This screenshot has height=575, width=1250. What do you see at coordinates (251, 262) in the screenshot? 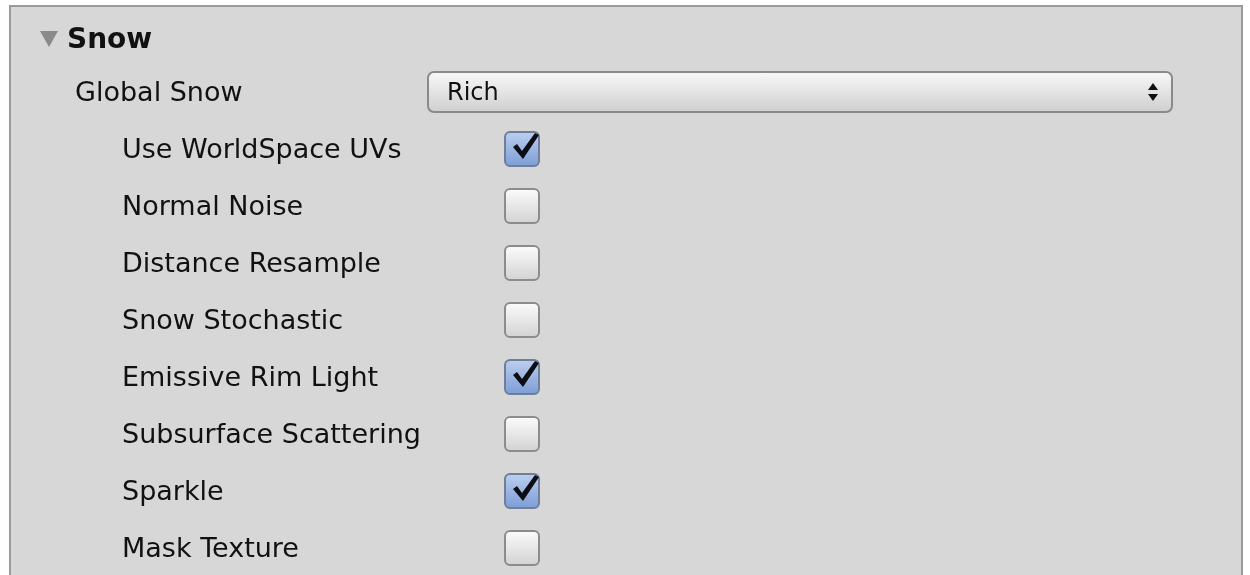
I see `checkbox-label: Distance Resample` at bounding box center [251, 262].